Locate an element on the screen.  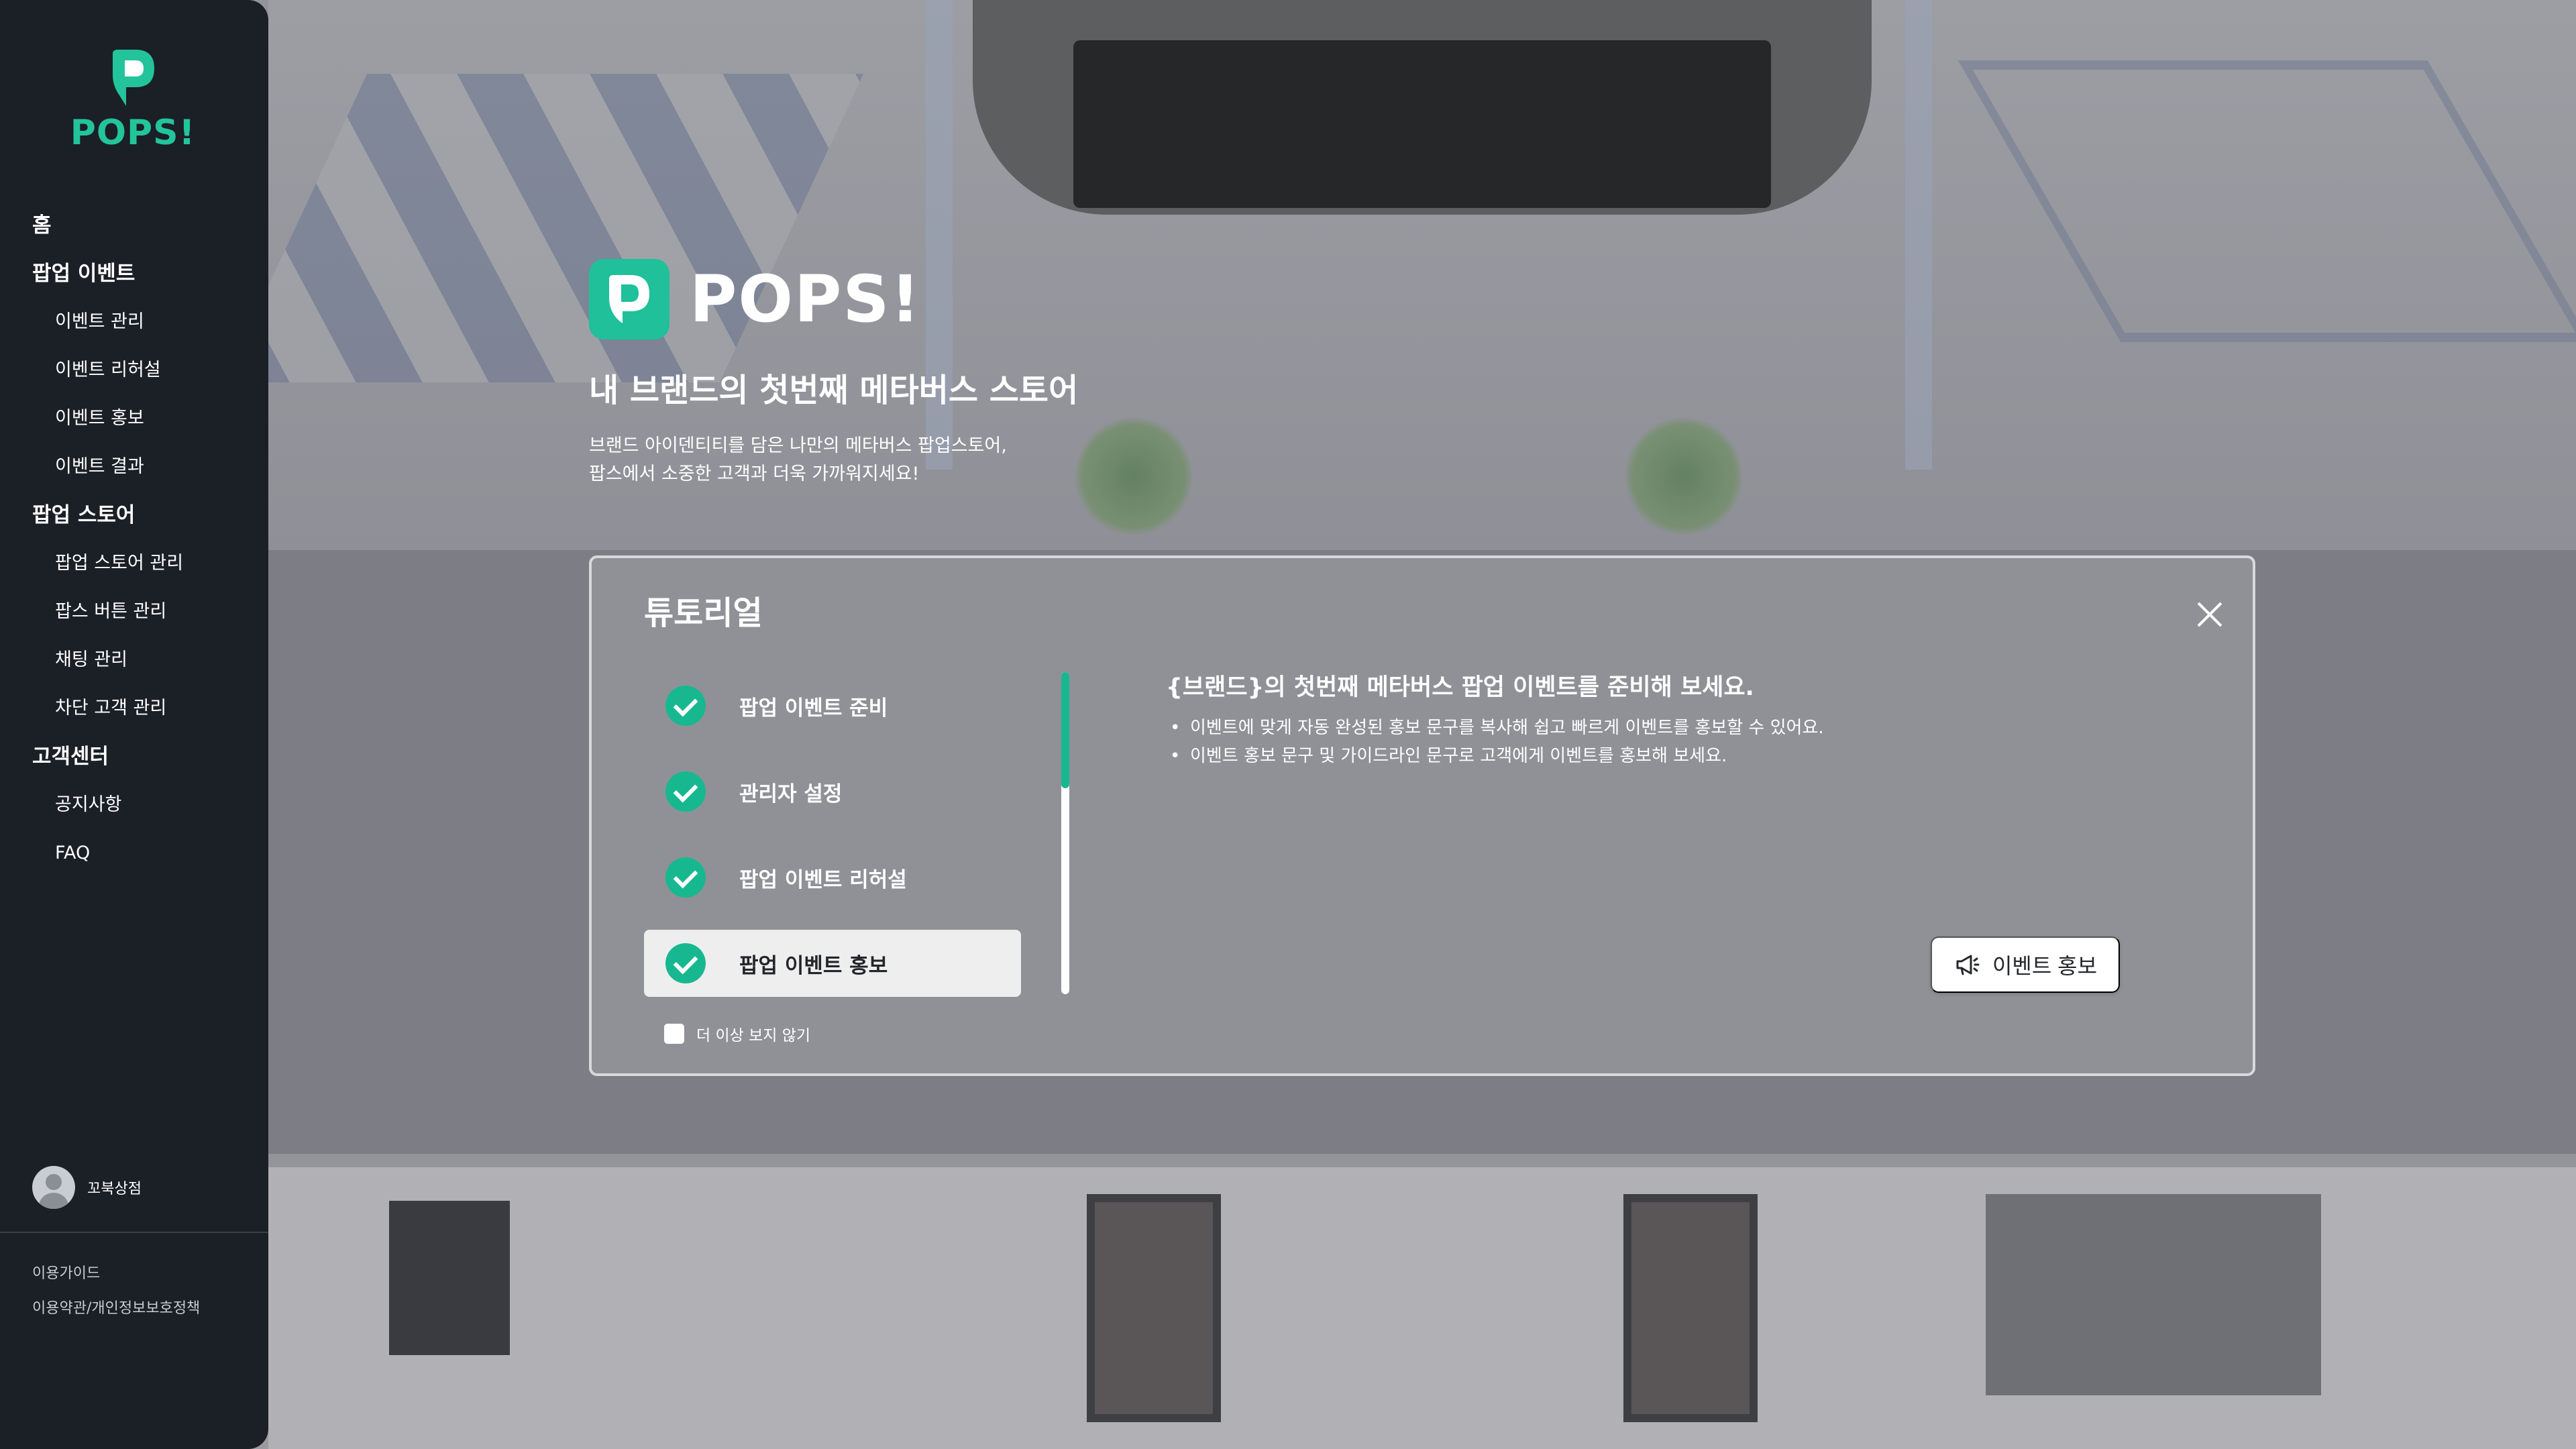
nav-pops-button-manage: 팝스 버튼 관리 is located at coordinates (134, 612).